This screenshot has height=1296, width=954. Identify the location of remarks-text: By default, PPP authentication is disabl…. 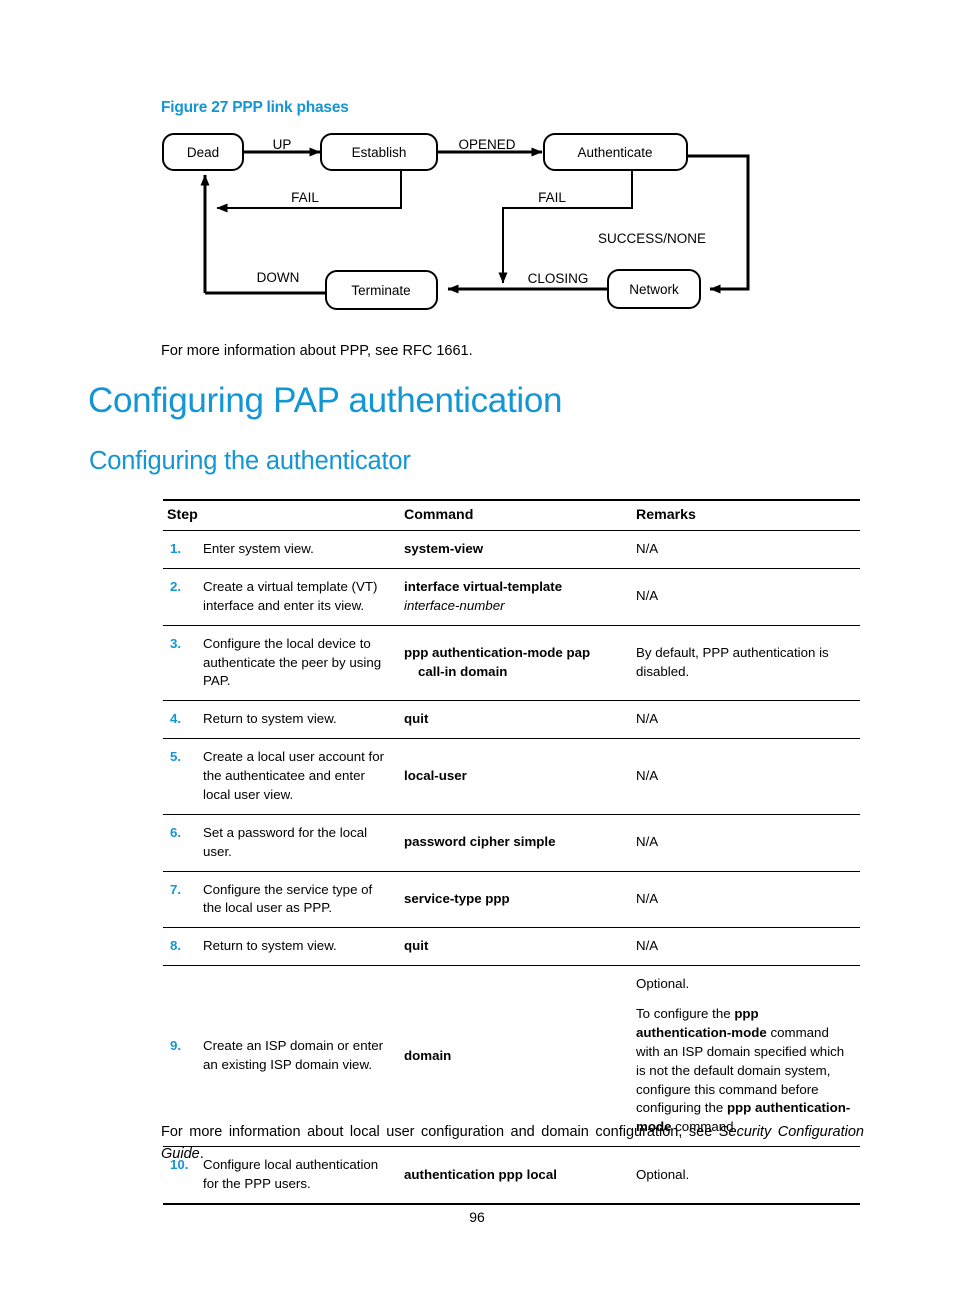
(732, 662).